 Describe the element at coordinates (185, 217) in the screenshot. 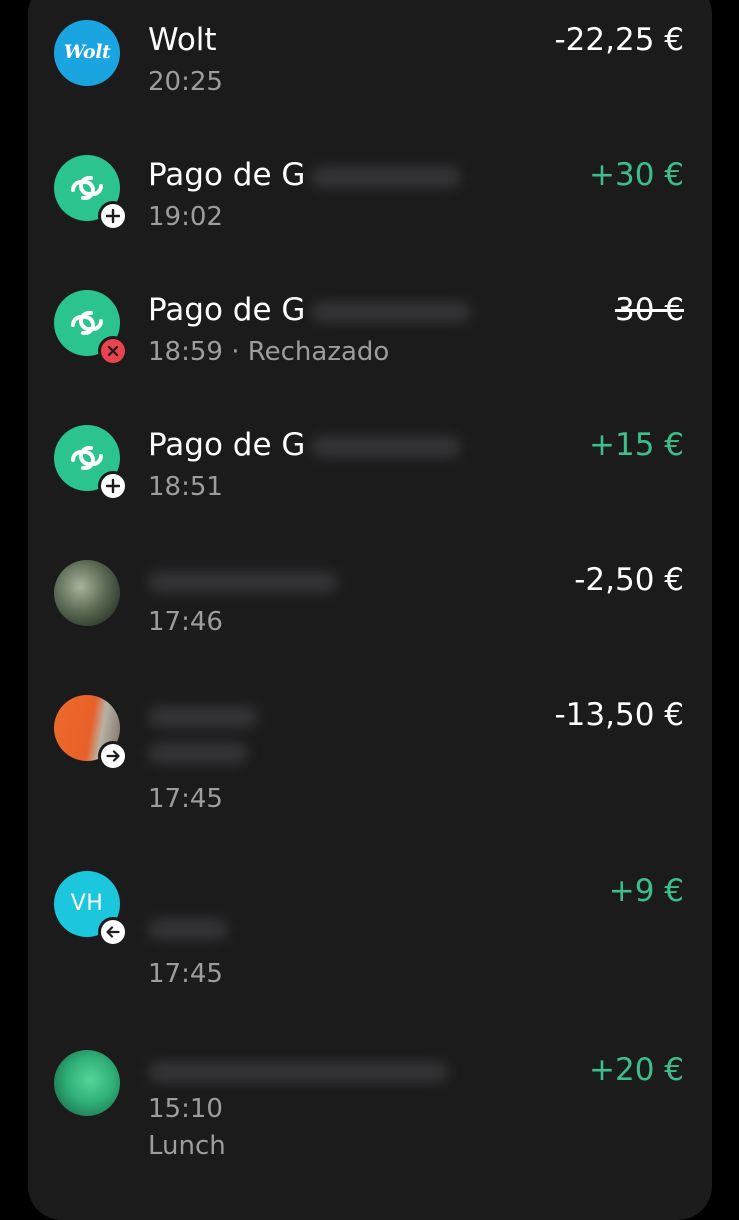

I see `transaction-time: 19:02` at that location.